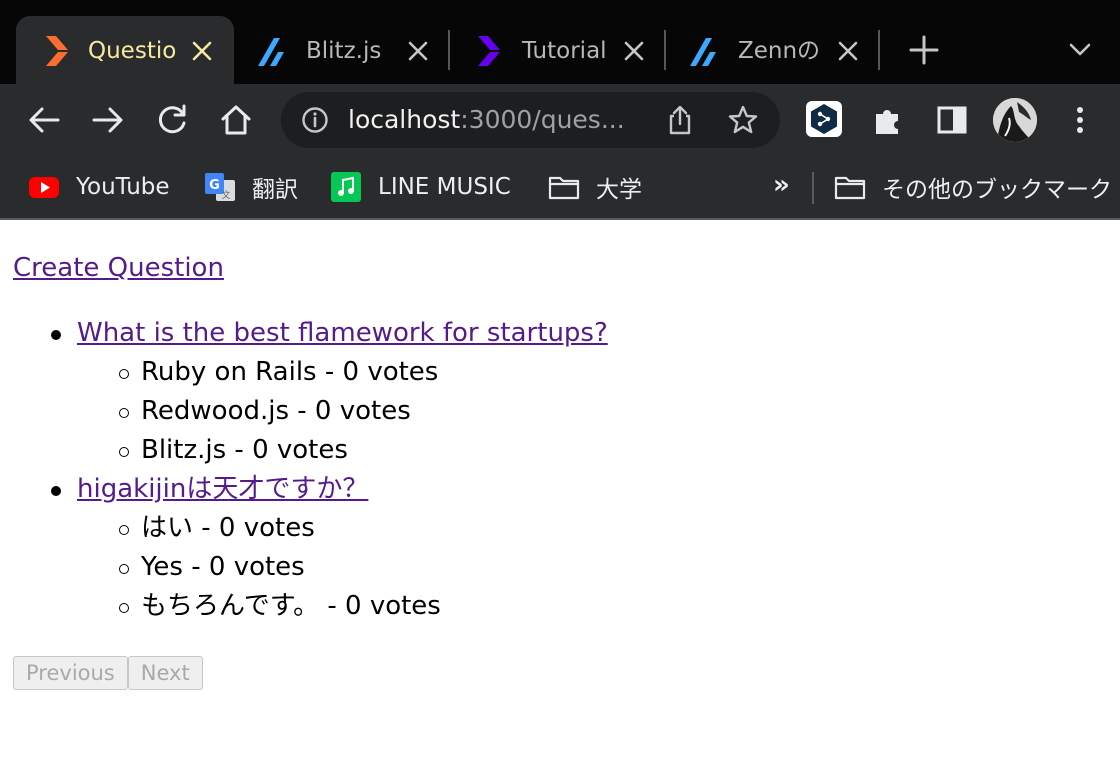 The height and width of the screenshot is (772, 1120). Describe the element at coordinates (44, 120) in the screenshot. I see `back-arrow-icon` at that location.